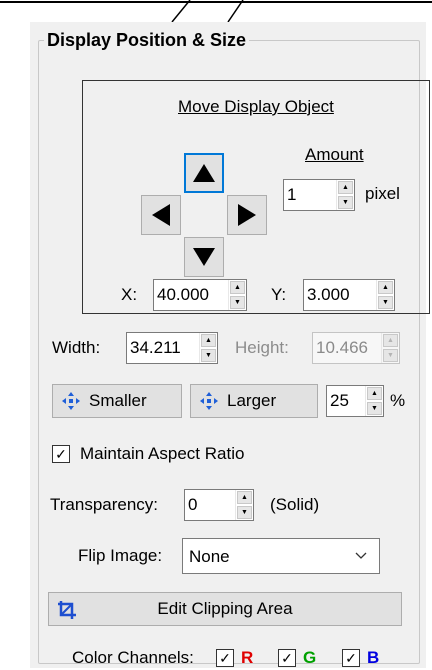 The width and height of the screenshot is (432, 670). What do you see at coordinates (345, 195) in the screenshot?
I see `amount-stepper-arrows: ▲ ▼` at bounding box center [345, 195].